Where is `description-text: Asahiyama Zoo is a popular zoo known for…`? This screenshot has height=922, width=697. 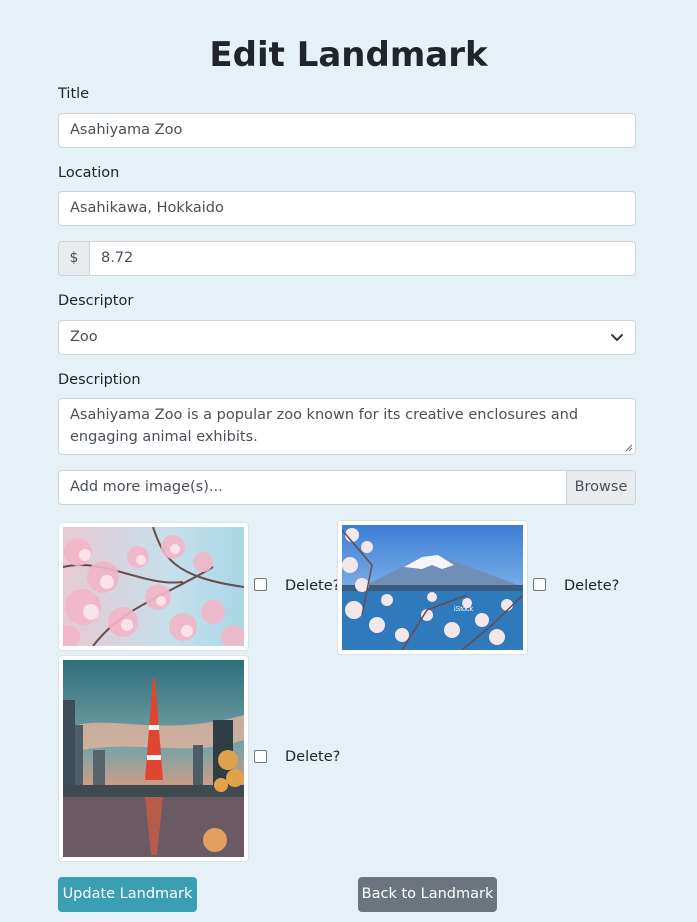 description-text: Asahiyama Zoo is a popular zoo known for… is located at coordinates (324, 426).